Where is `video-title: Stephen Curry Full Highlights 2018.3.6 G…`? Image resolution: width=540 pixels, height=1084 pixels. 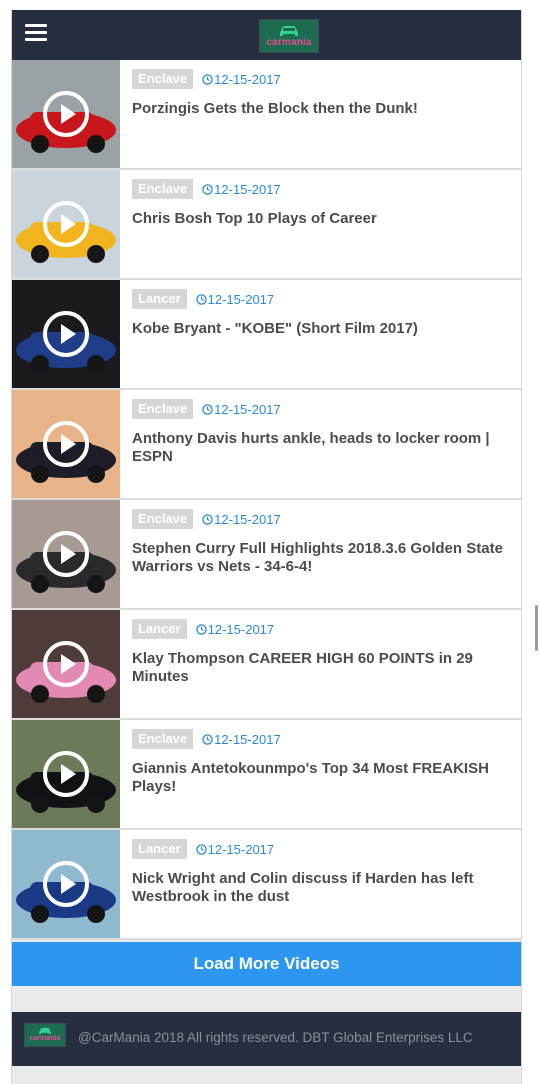
video-title: Stephen Curry Full Highlights 2018.3.6 G… is located at coordinates (322, 558).